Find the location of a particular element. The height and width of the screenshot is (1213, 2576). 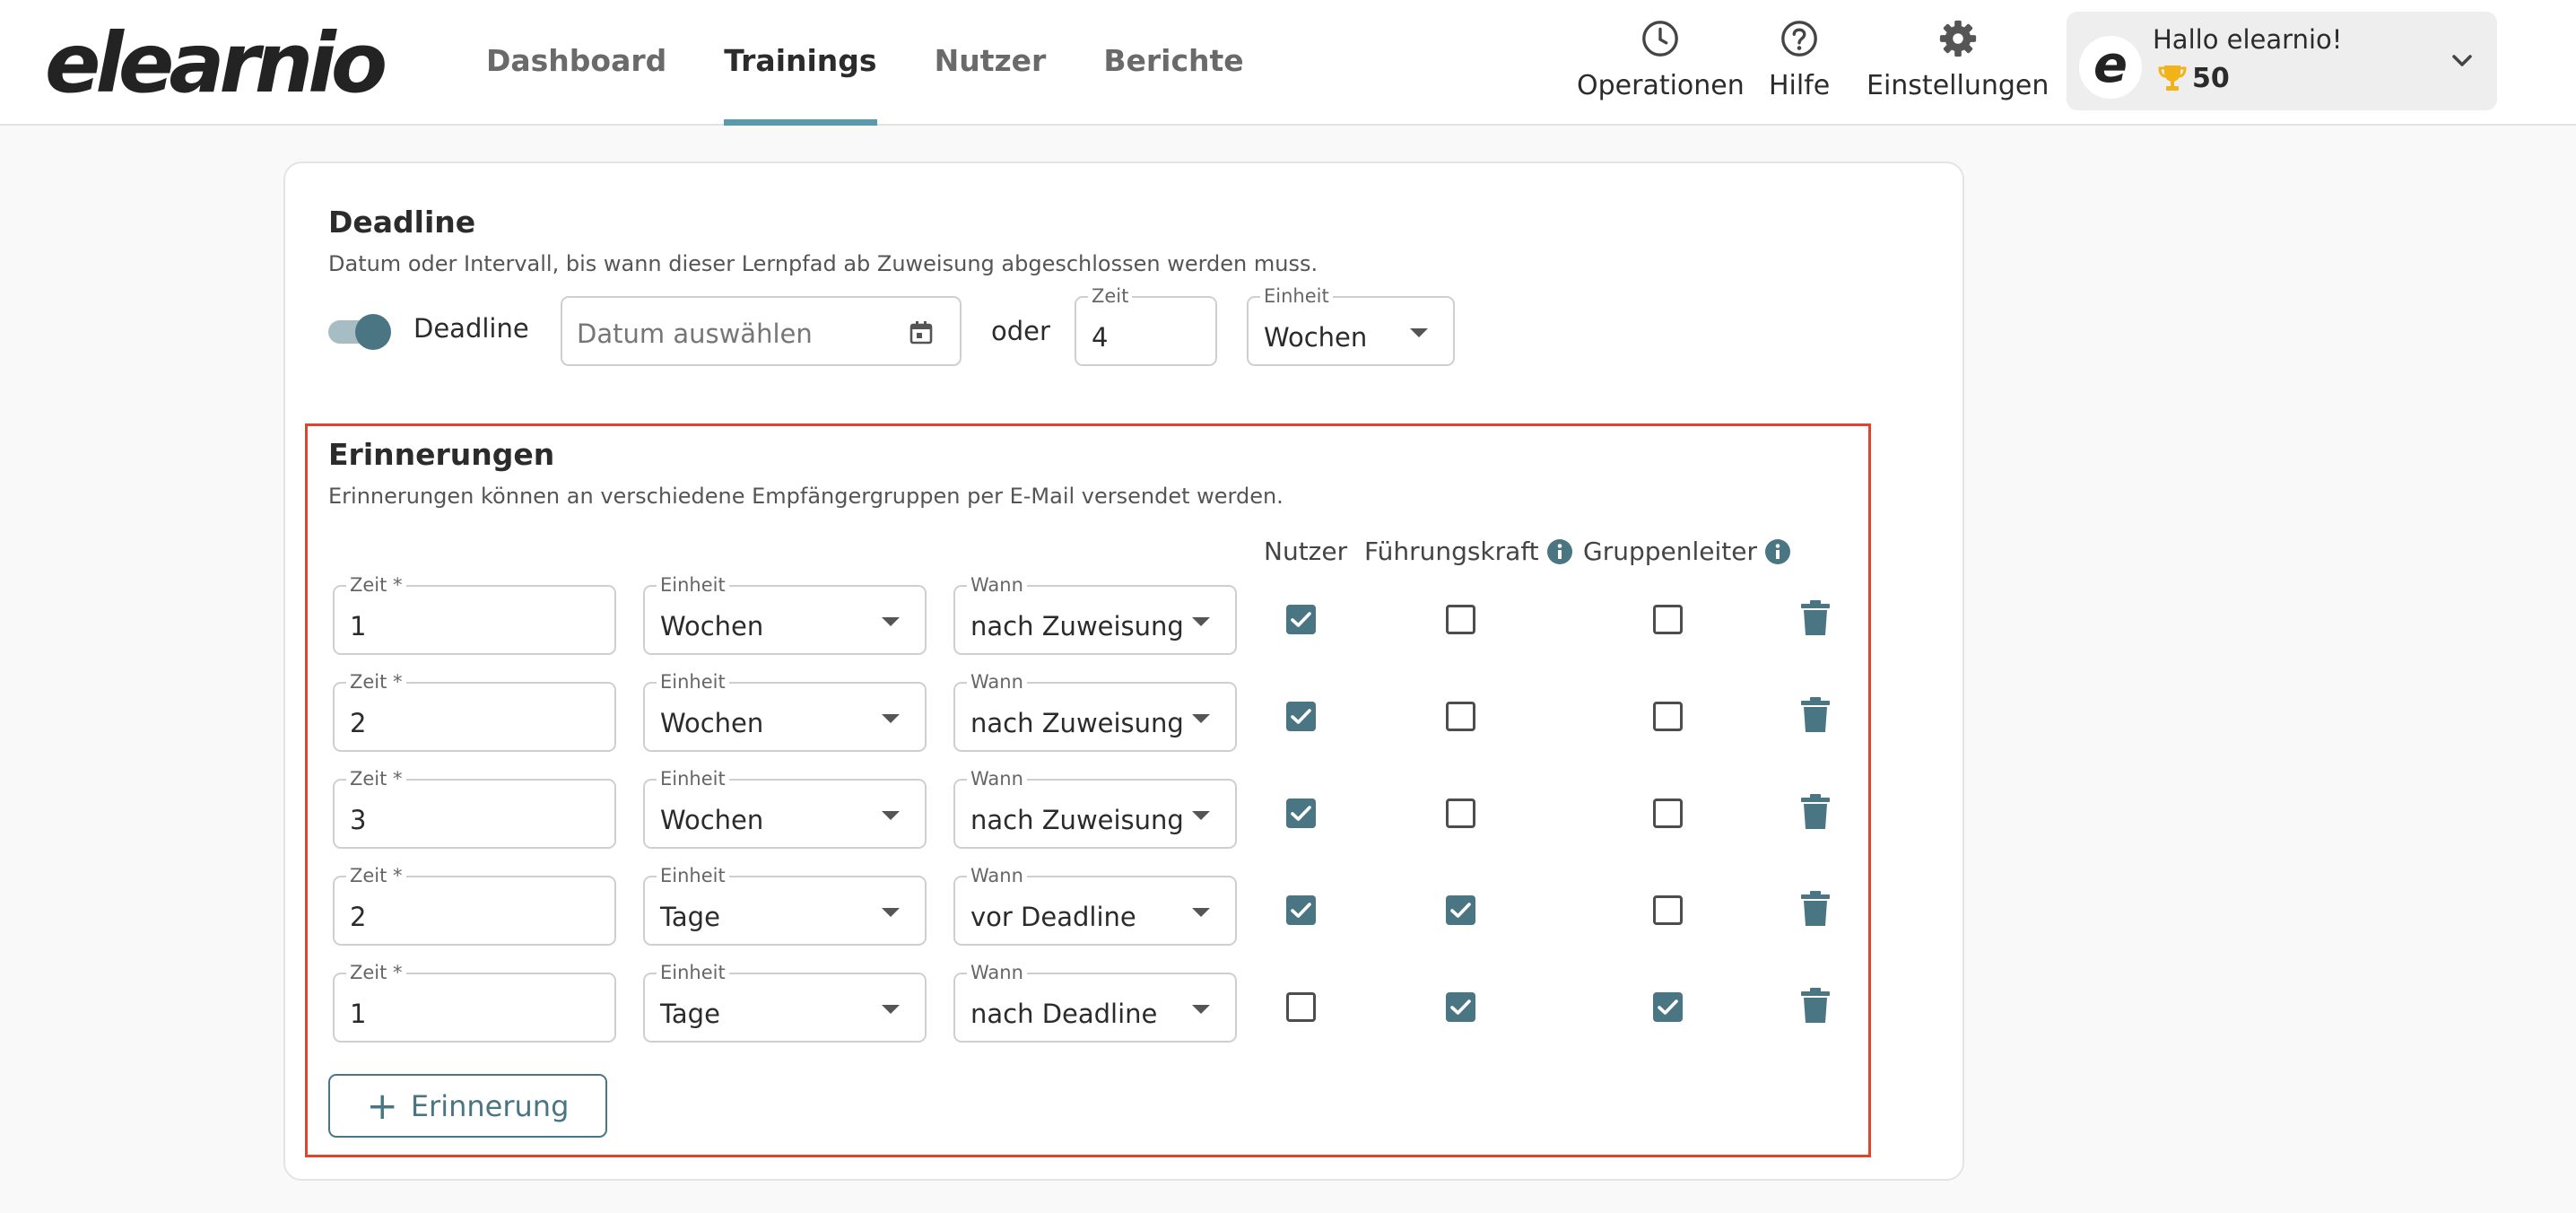

deadline-date-field: Datum auswählen is located at coordinates (761, 331).